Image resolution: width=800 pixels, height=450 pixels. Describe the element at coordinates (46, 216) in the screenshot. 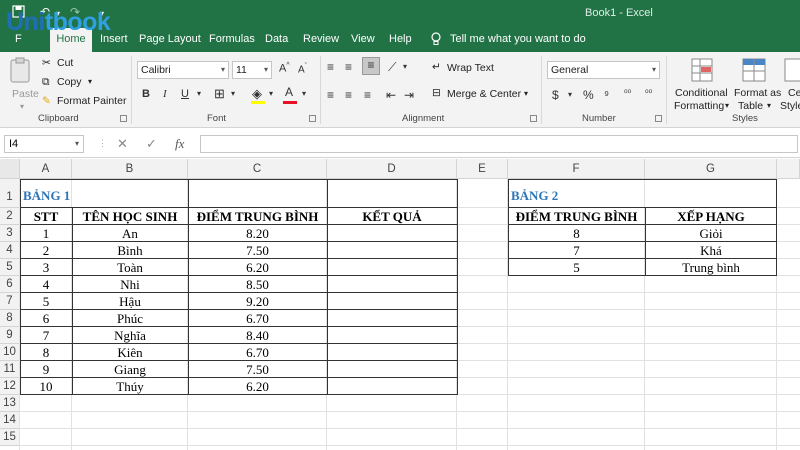

I see `table1-header-cell: STT` at that location.